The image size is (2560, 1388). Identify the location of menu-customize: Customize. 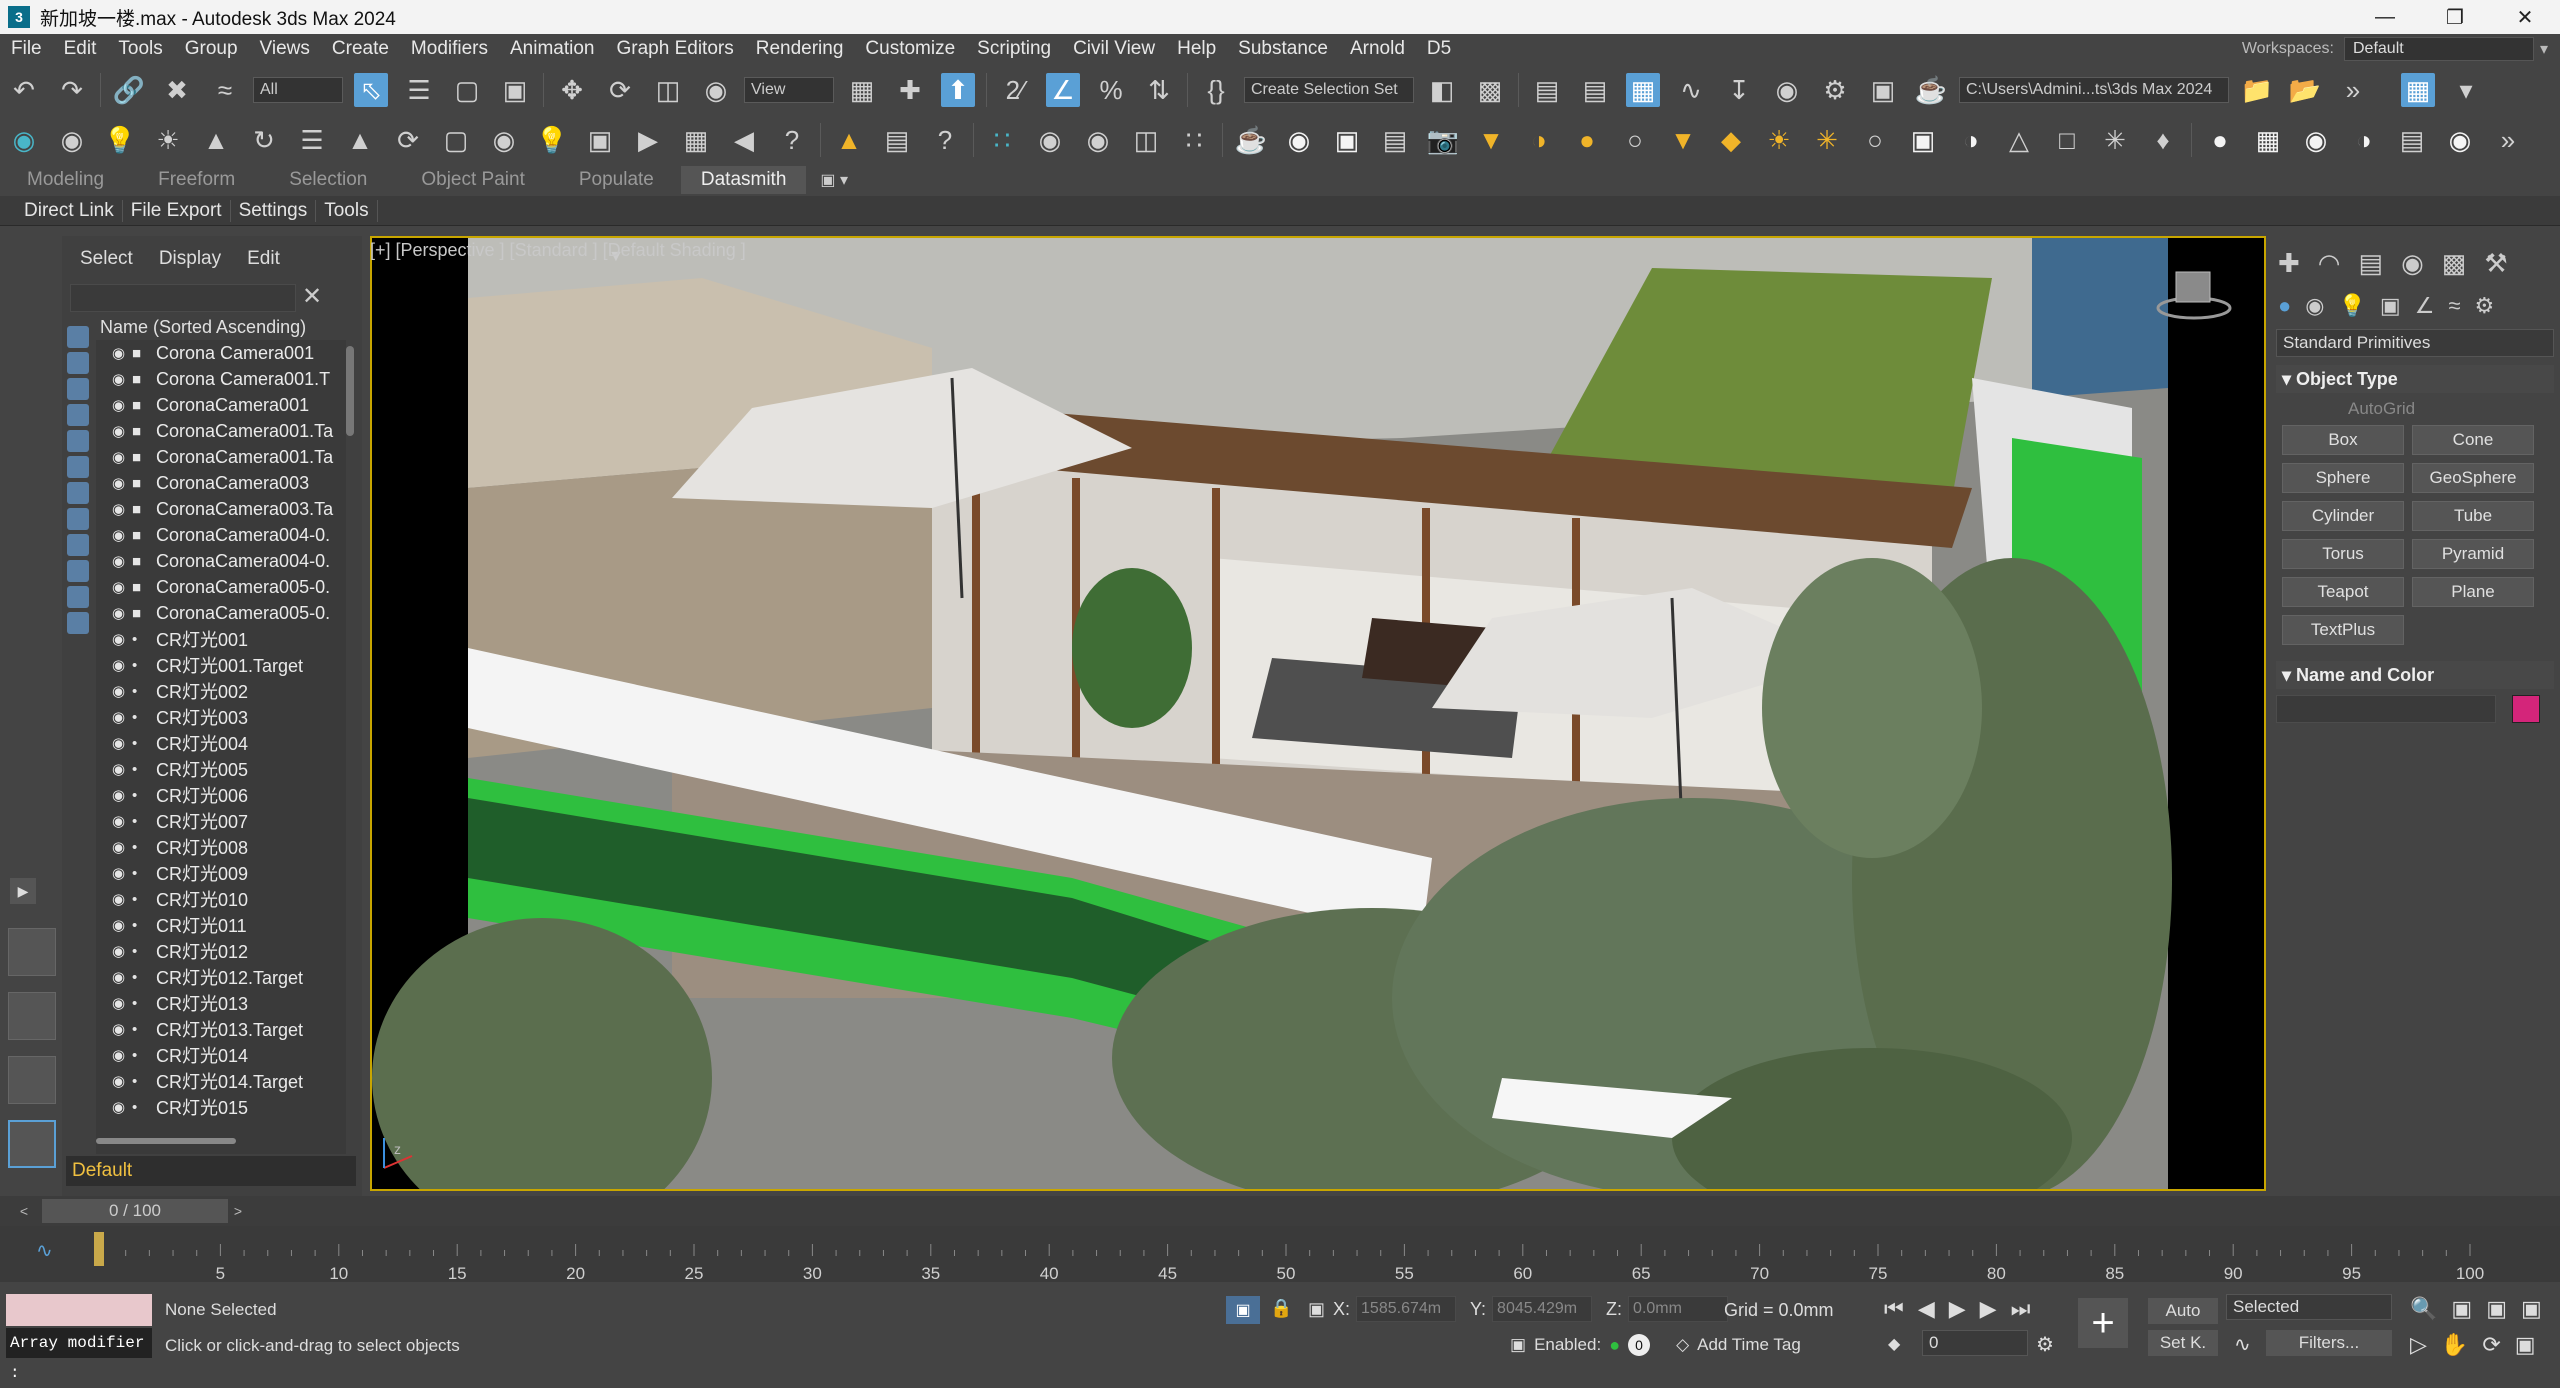
(910, 49).